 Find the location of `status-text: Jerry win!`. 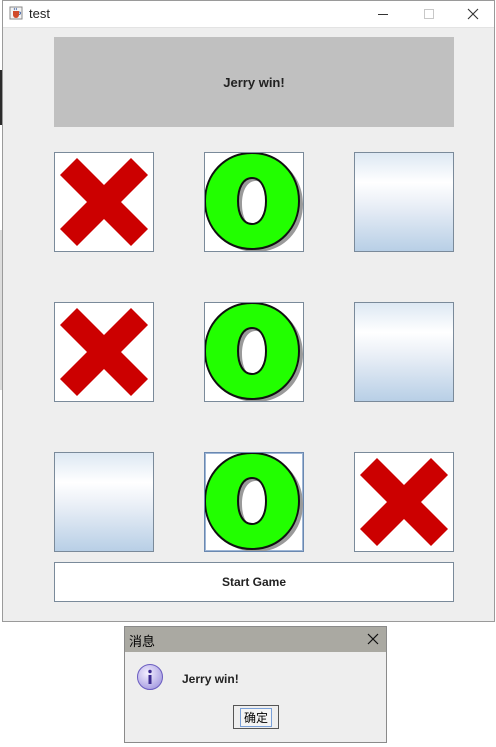

status-text: Jerry win! is located at coordinates (254, 82).